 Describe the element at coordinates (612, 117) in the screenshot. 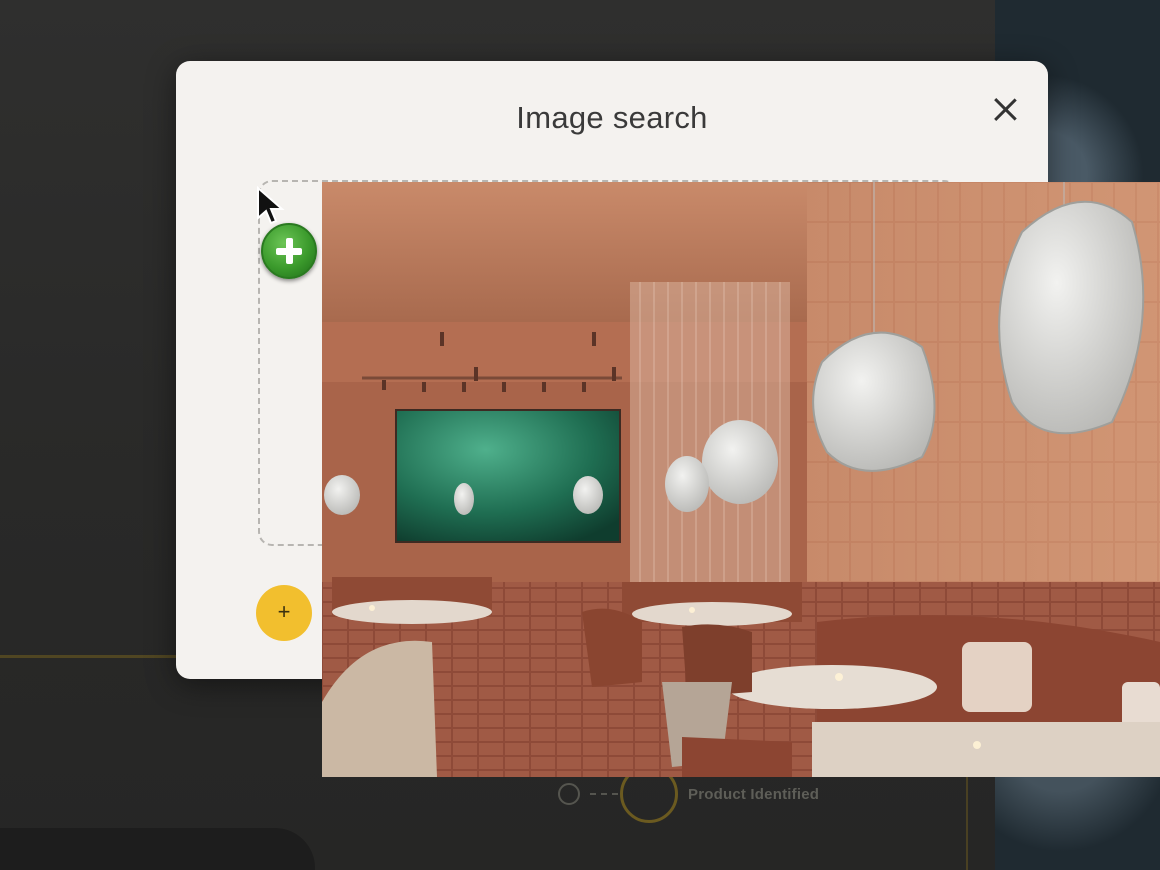

I see `modal-title: Image search` at that location.